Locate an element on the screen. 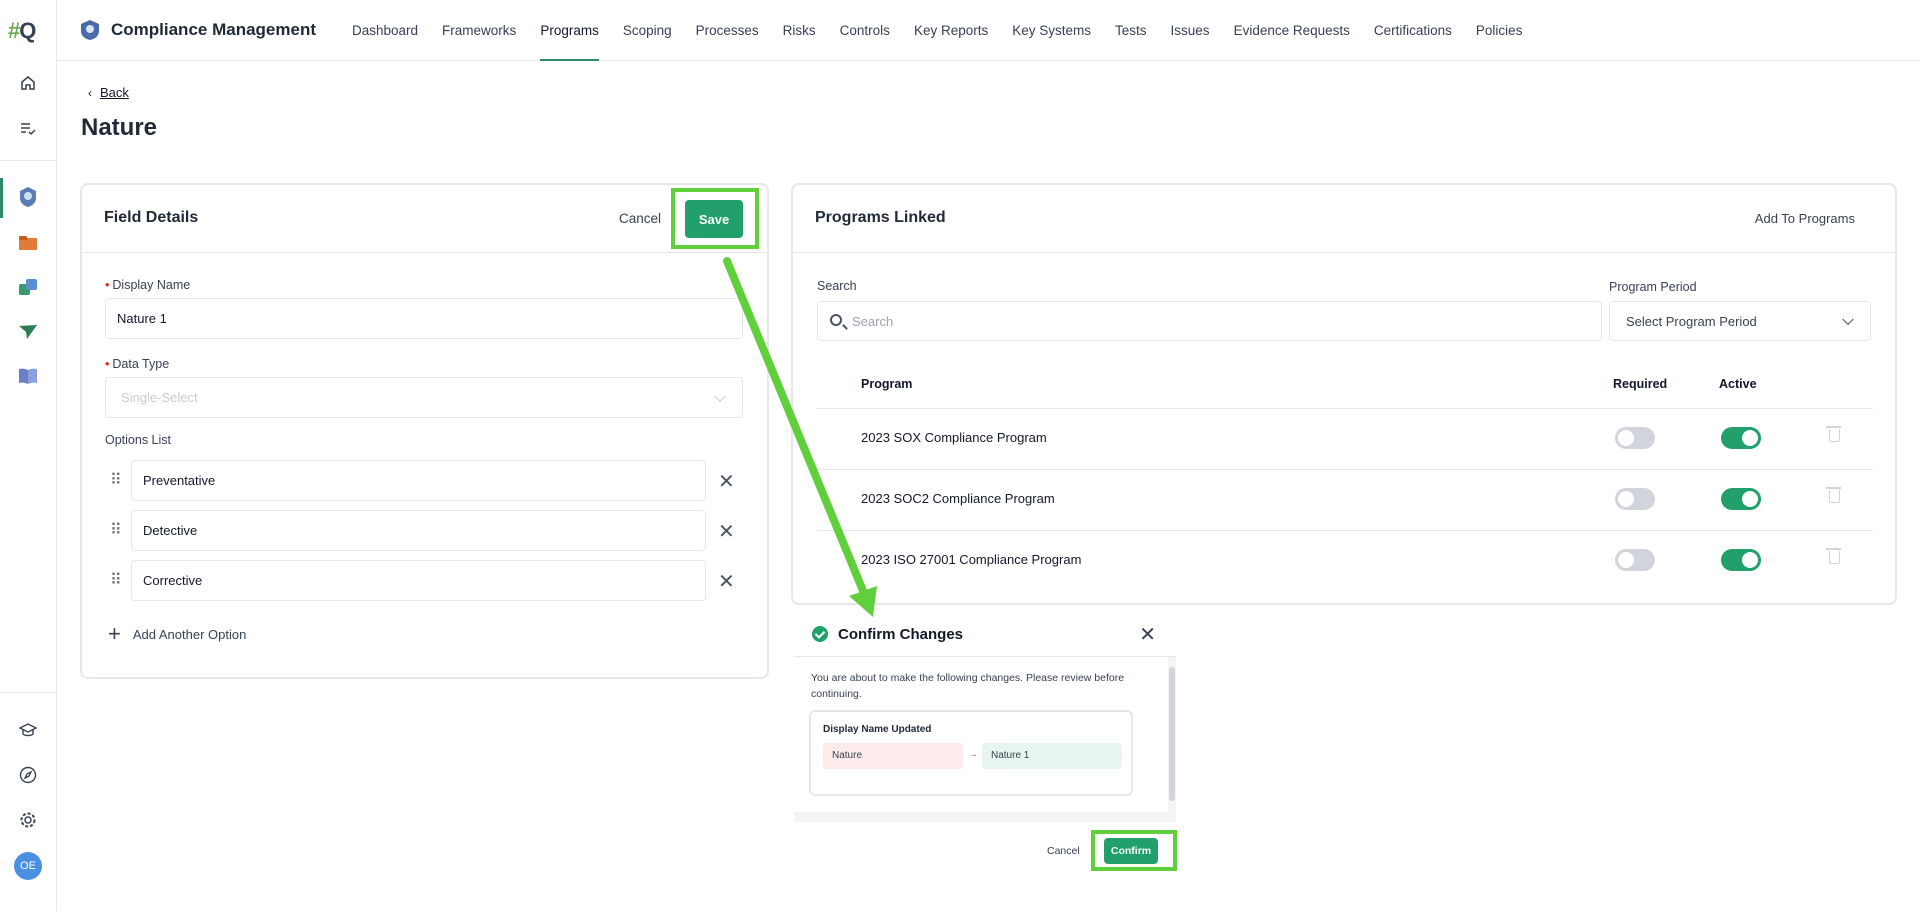 The width and height of the screenshot is (1920, 911). gear-icon is located at coordinates (28, 820).